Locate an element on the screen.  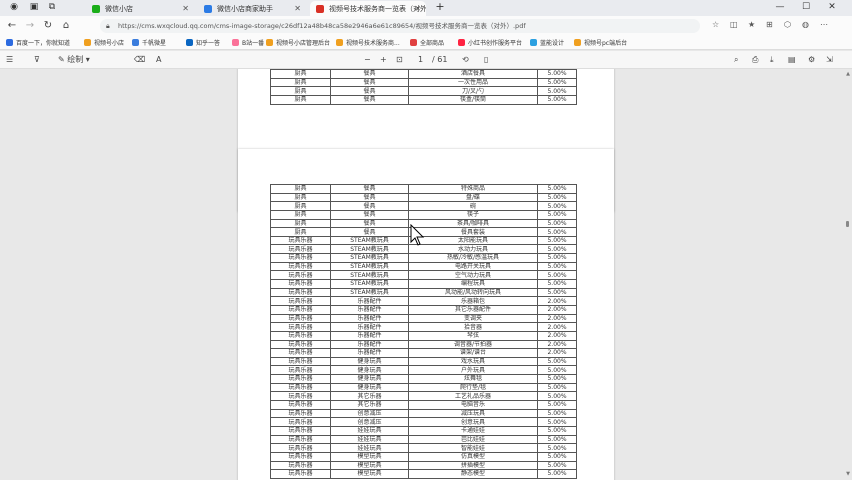
rotate-icon: ⟲ is located at coordinates (465, 60).